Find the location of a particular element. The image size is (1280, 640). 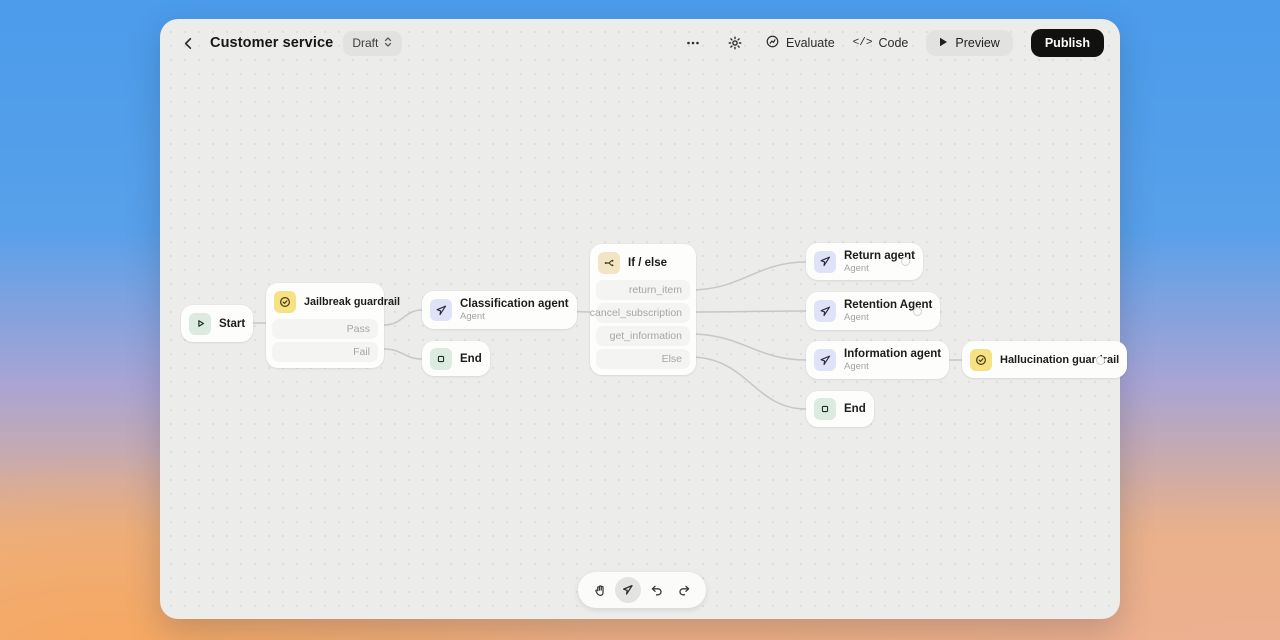

branch-pass: Pass is located at coordinates (325, 329).